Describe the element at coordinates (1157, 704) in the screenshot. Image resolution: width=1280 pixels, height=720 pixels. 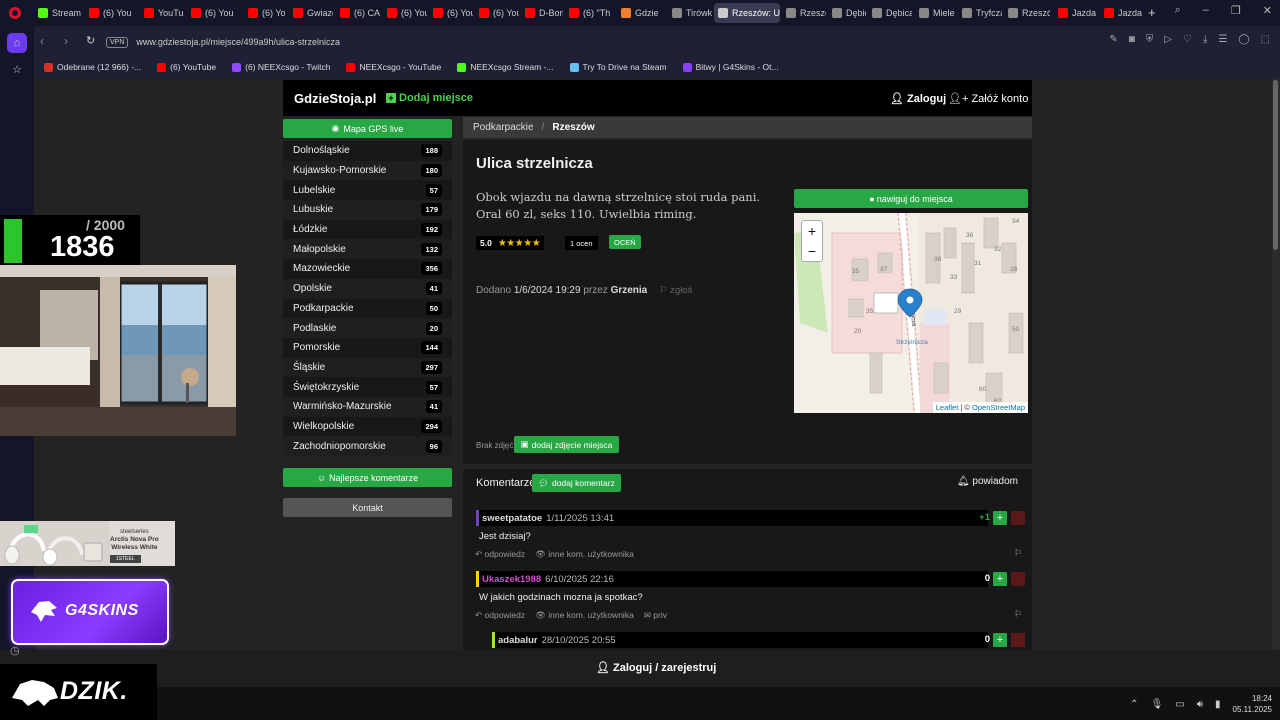
I see `microphone-icon: 🎙︎` at that location.